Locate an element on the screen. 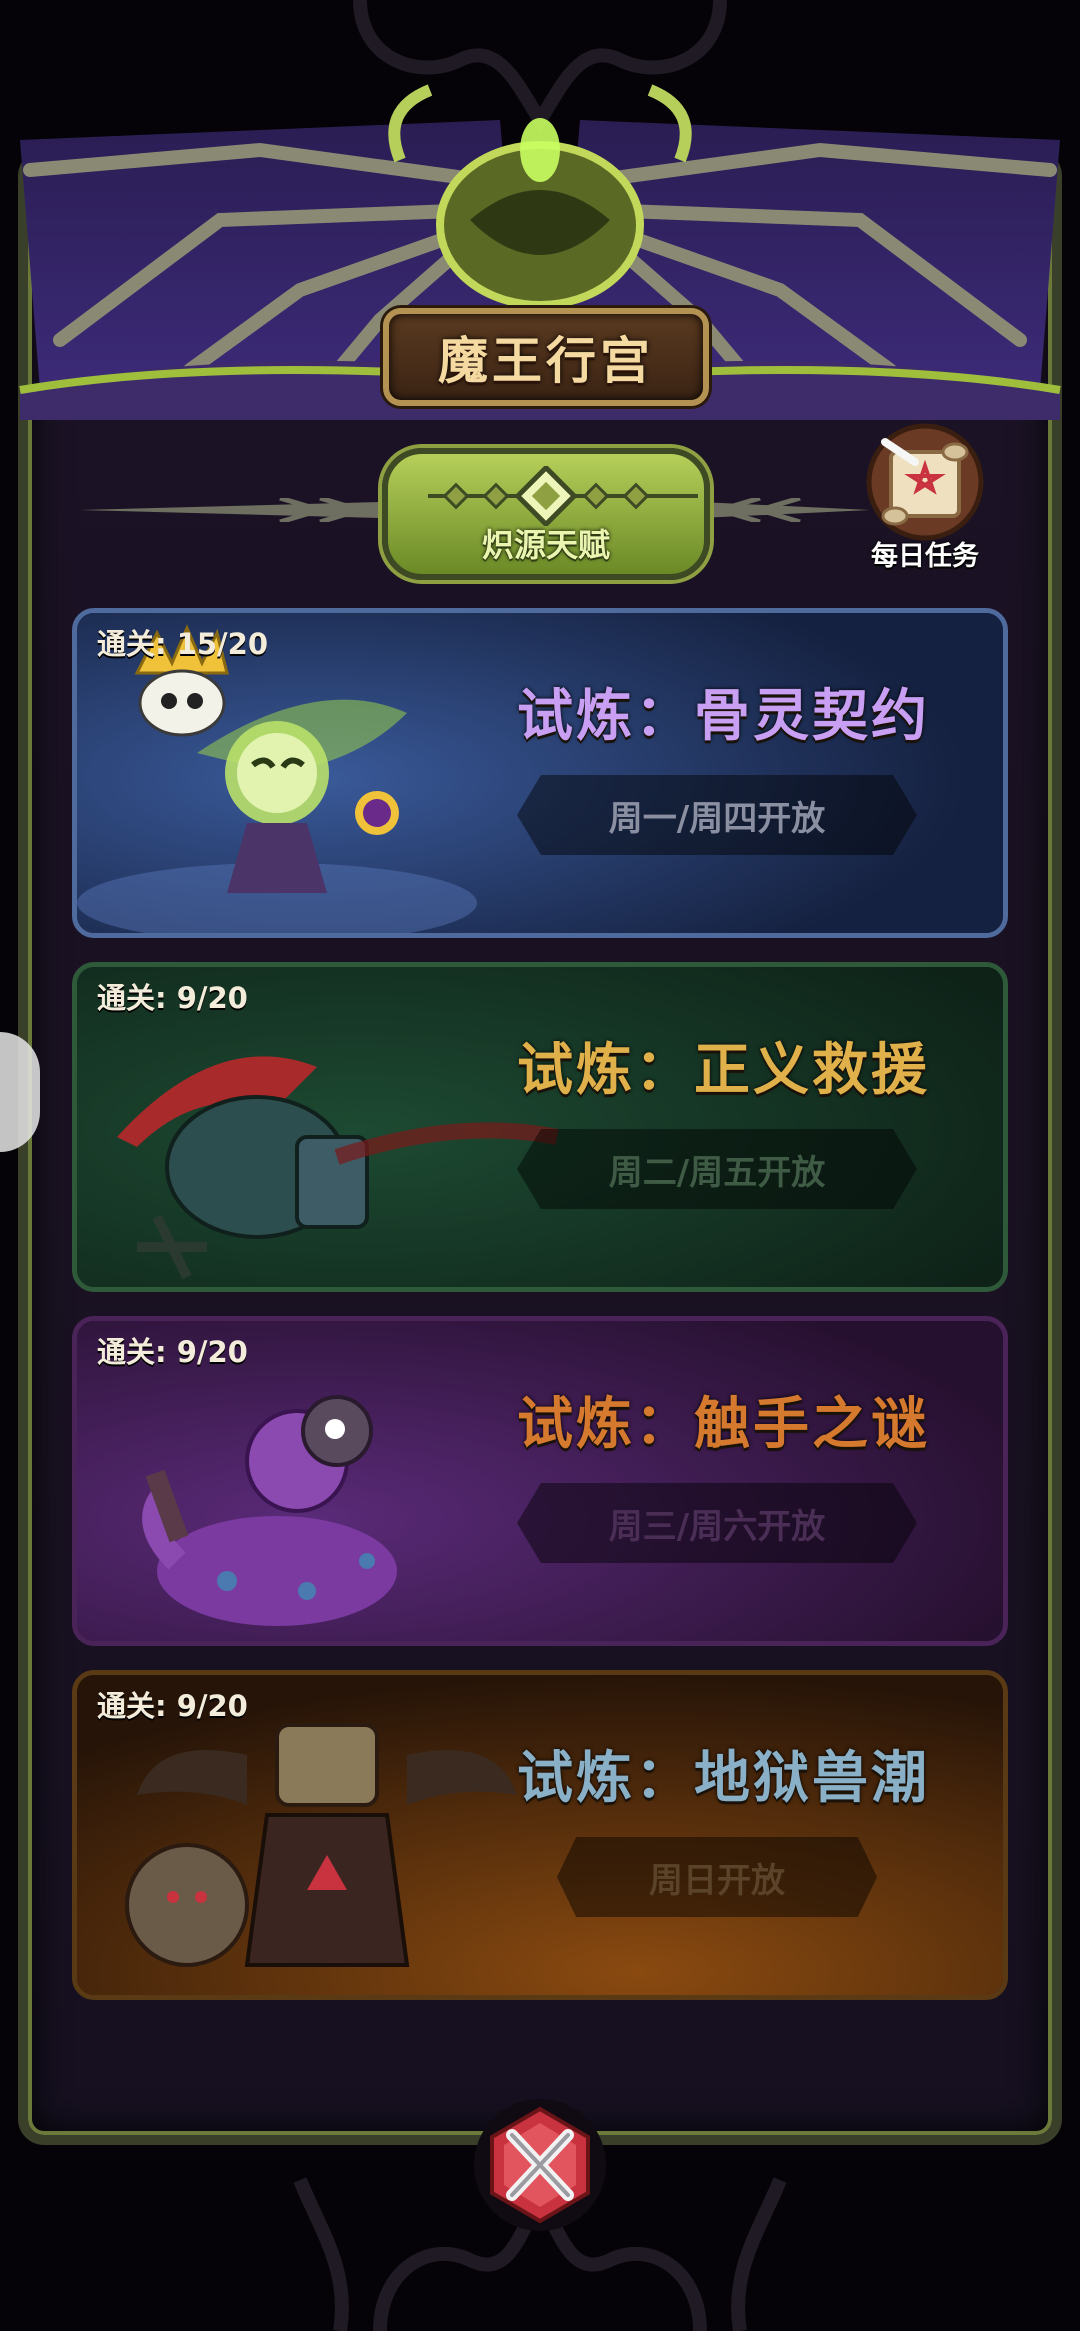 The height and width of the screenshot is (2331, 1080). scroll-quest-icon is located at coordinates (925, 482).